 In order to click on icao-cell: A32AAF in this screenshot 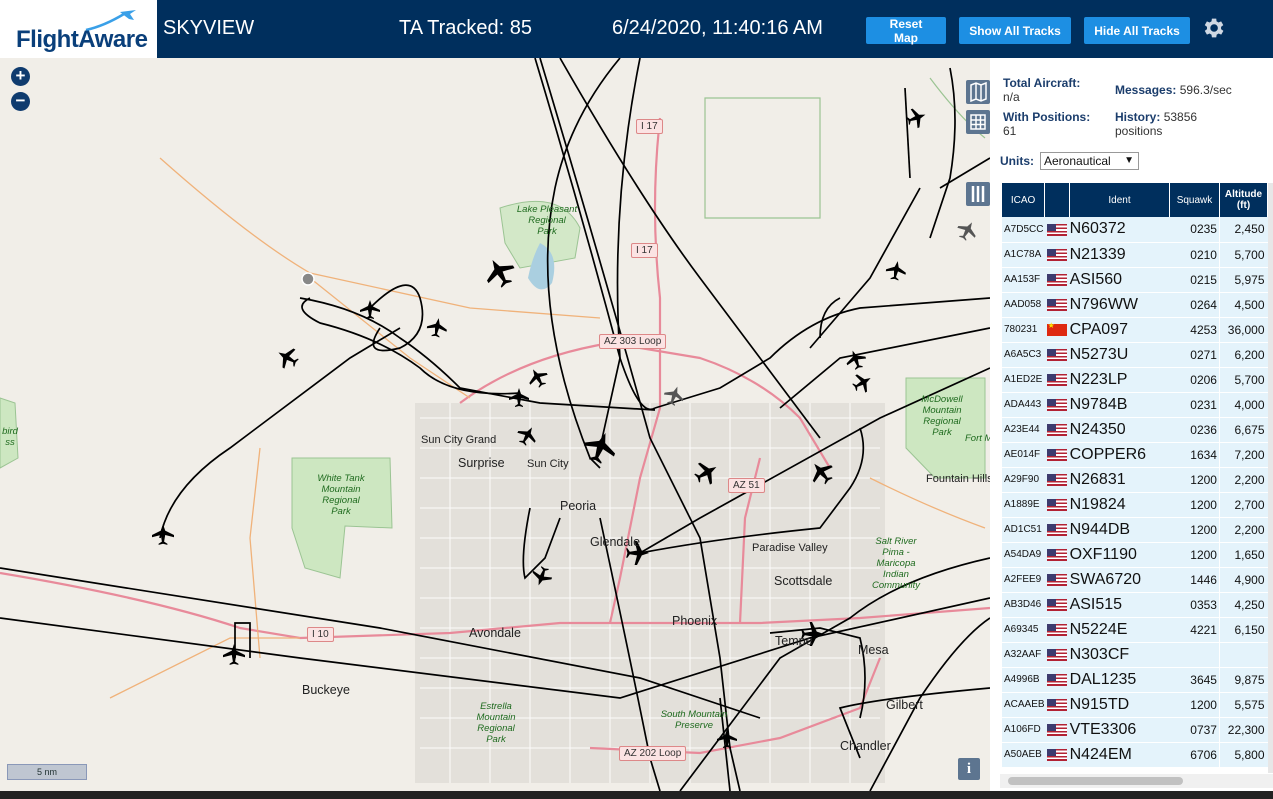, I will do `click(1023, 655)`.